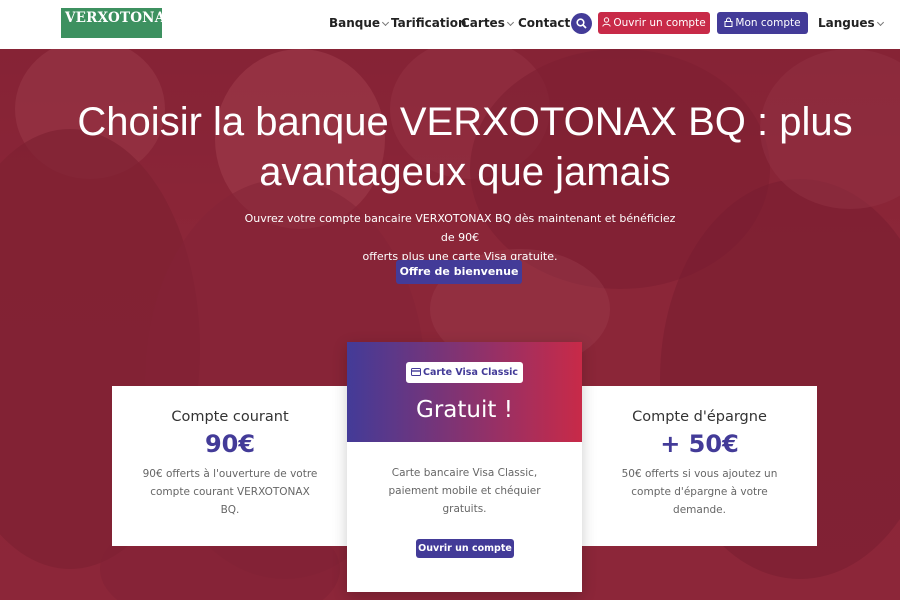 The height and width of the screenshot is (600, 900). What do you see at coordinates (464, 410) in the screenshot?
I see `visa-card-free-title: Gratuit !` at bounding box center [464, 410].